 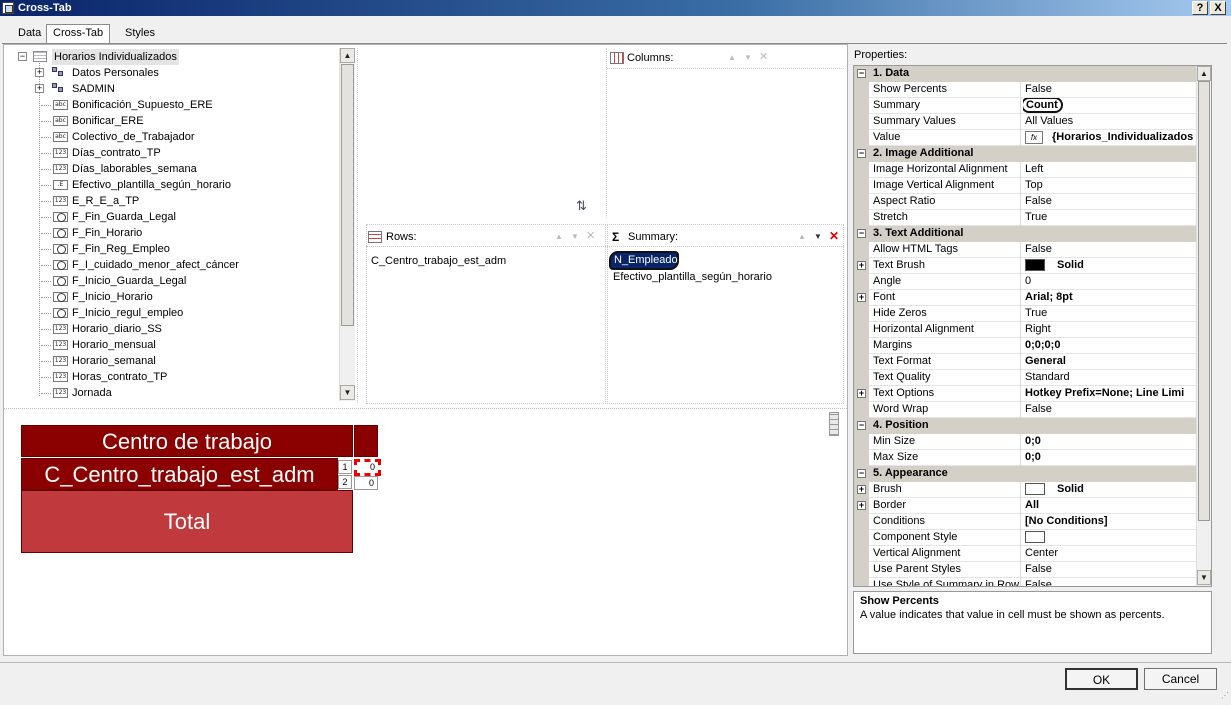 What do you see at coordinates (174, 89) in the screenshot?
I see `tree-group-sadmin: + SADMIN` at bounding box center [174, 89].